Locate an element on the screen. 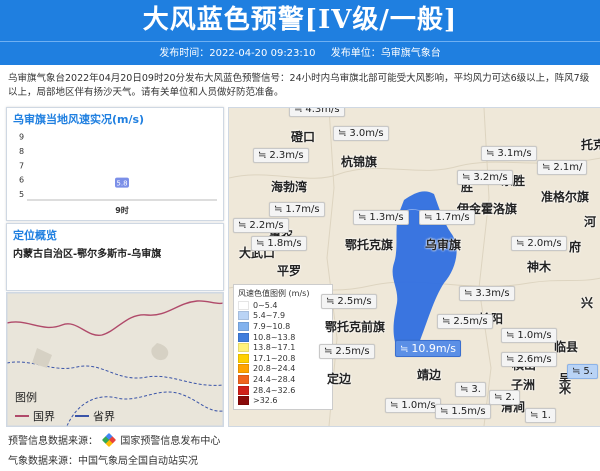 The image size is (600, 471). wind-legend-range: 5.4~7.9 is located at coordinates (269, 316).